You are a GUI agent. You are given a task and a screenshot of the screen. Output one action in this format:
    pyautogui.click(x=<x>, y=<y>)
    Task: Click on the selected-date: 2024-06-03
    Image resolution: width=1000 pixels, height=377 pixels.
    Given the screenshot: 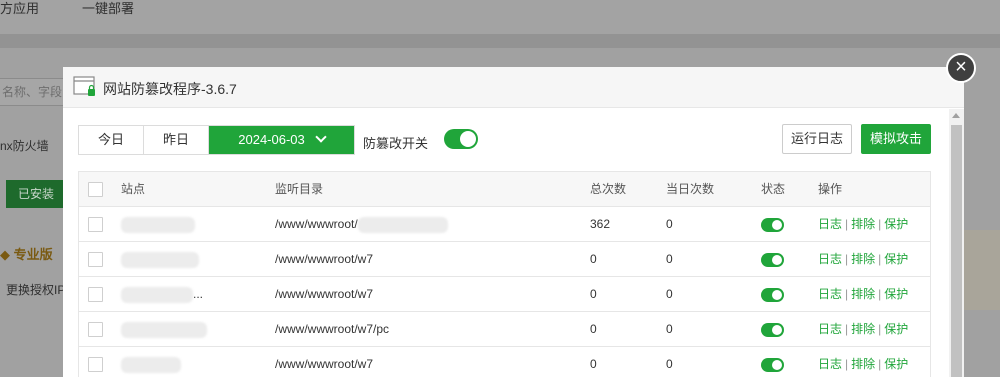 What is the action you would take?
    pyautogui.click(x=271, y=139)
    